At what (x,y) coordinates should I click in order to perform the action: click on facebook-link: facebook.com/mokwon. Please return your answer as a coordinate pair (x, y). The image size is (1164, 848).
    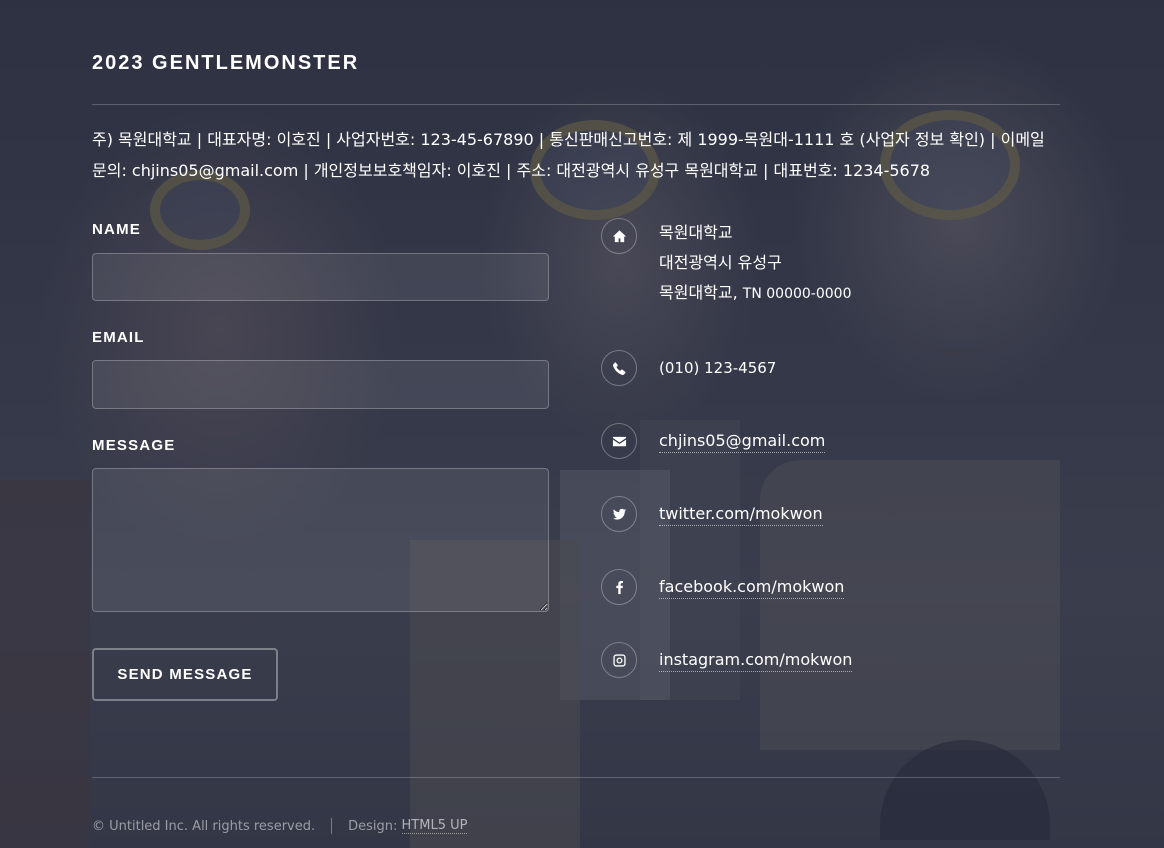
    Looking at the image, I should click on (752, 587).